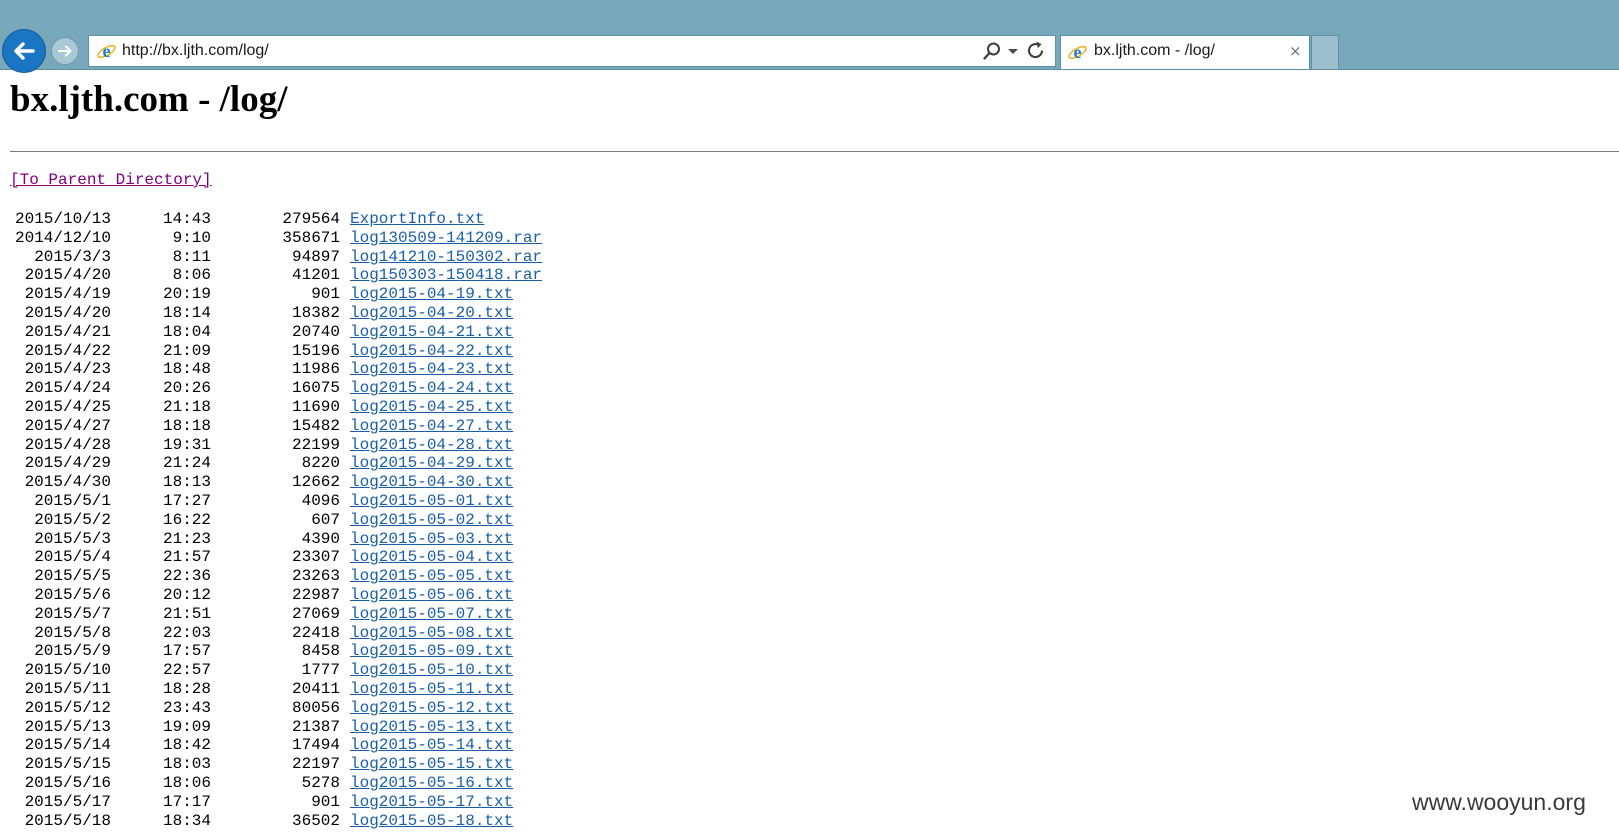  Describe the element at coordinates (67, 670) in the screenshot. I see `file-date: 2015/5/10` at that location.